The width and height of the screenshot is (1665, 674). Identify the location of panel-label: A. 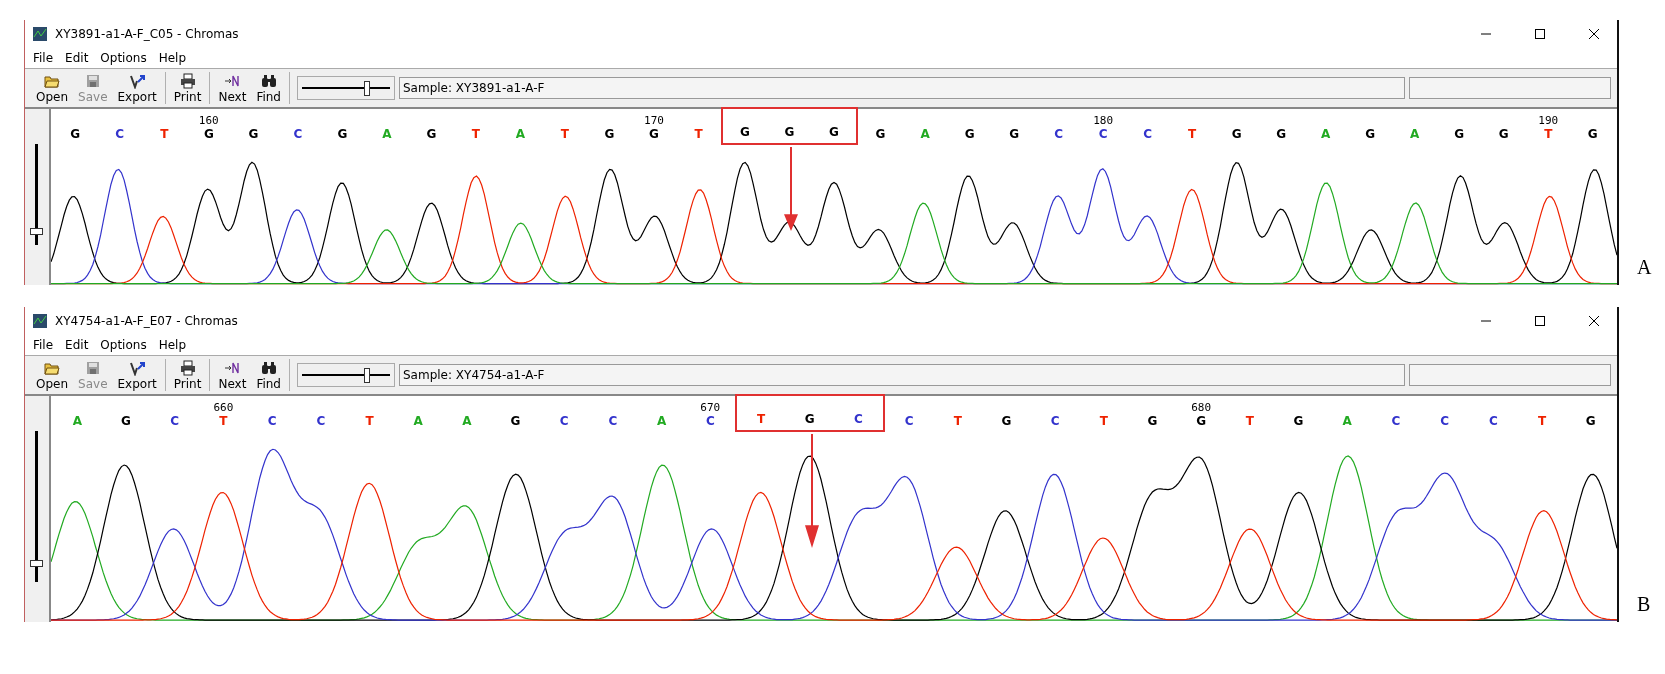
(1644, 268).